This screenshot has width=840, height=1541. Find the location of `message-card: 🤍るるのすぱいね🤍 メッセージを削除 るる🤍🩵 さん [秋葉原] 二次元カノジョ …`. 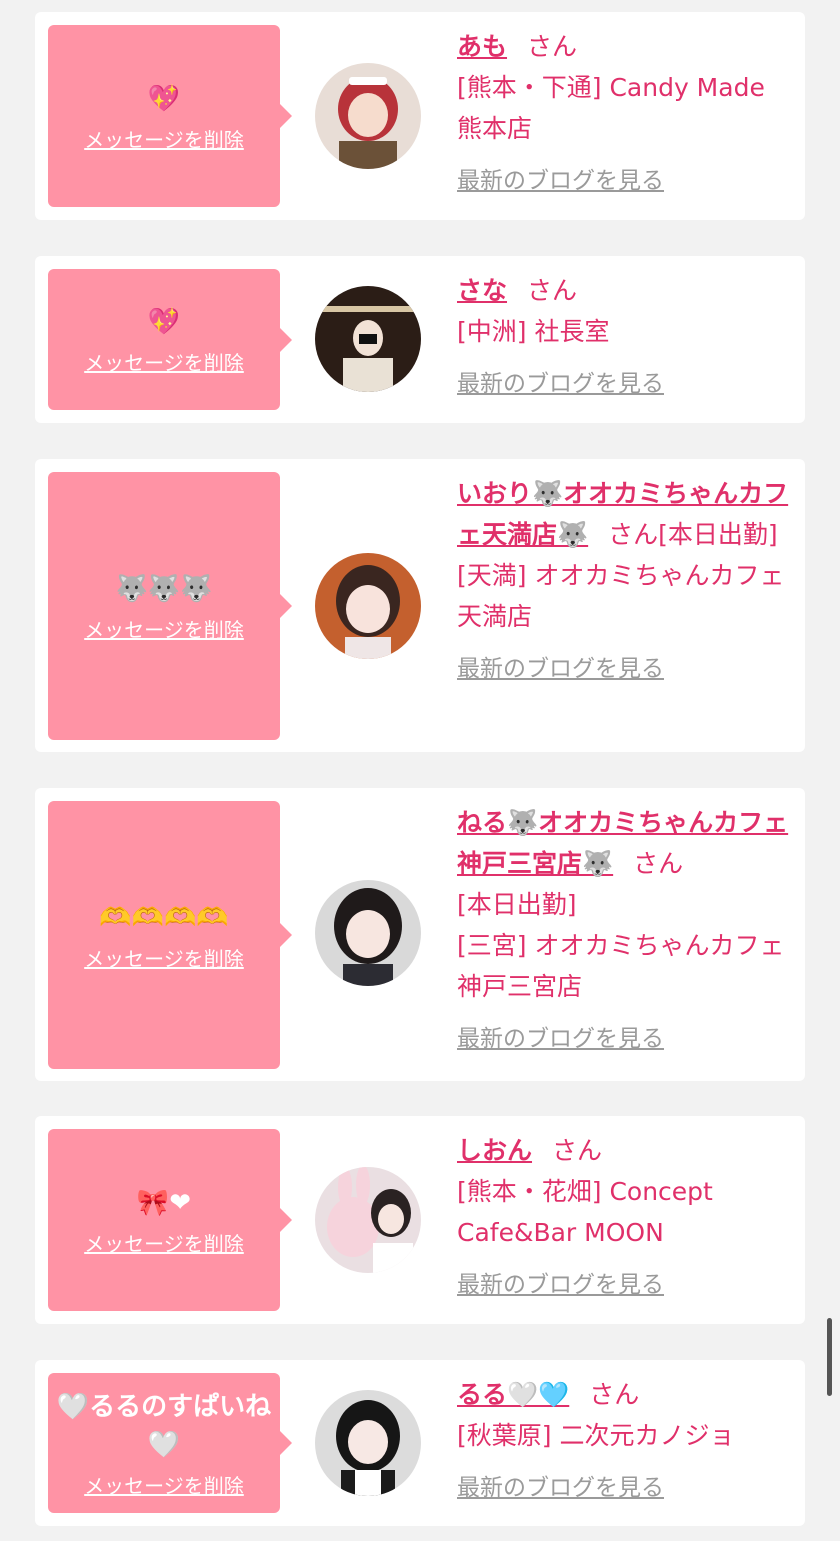

message-card: 🤍るるのすぱいね🤍 メッセージを削除 るる🤍🩵 さん [秋葉原] 二次元カノジョ … is located at coordinates (420, 1443).